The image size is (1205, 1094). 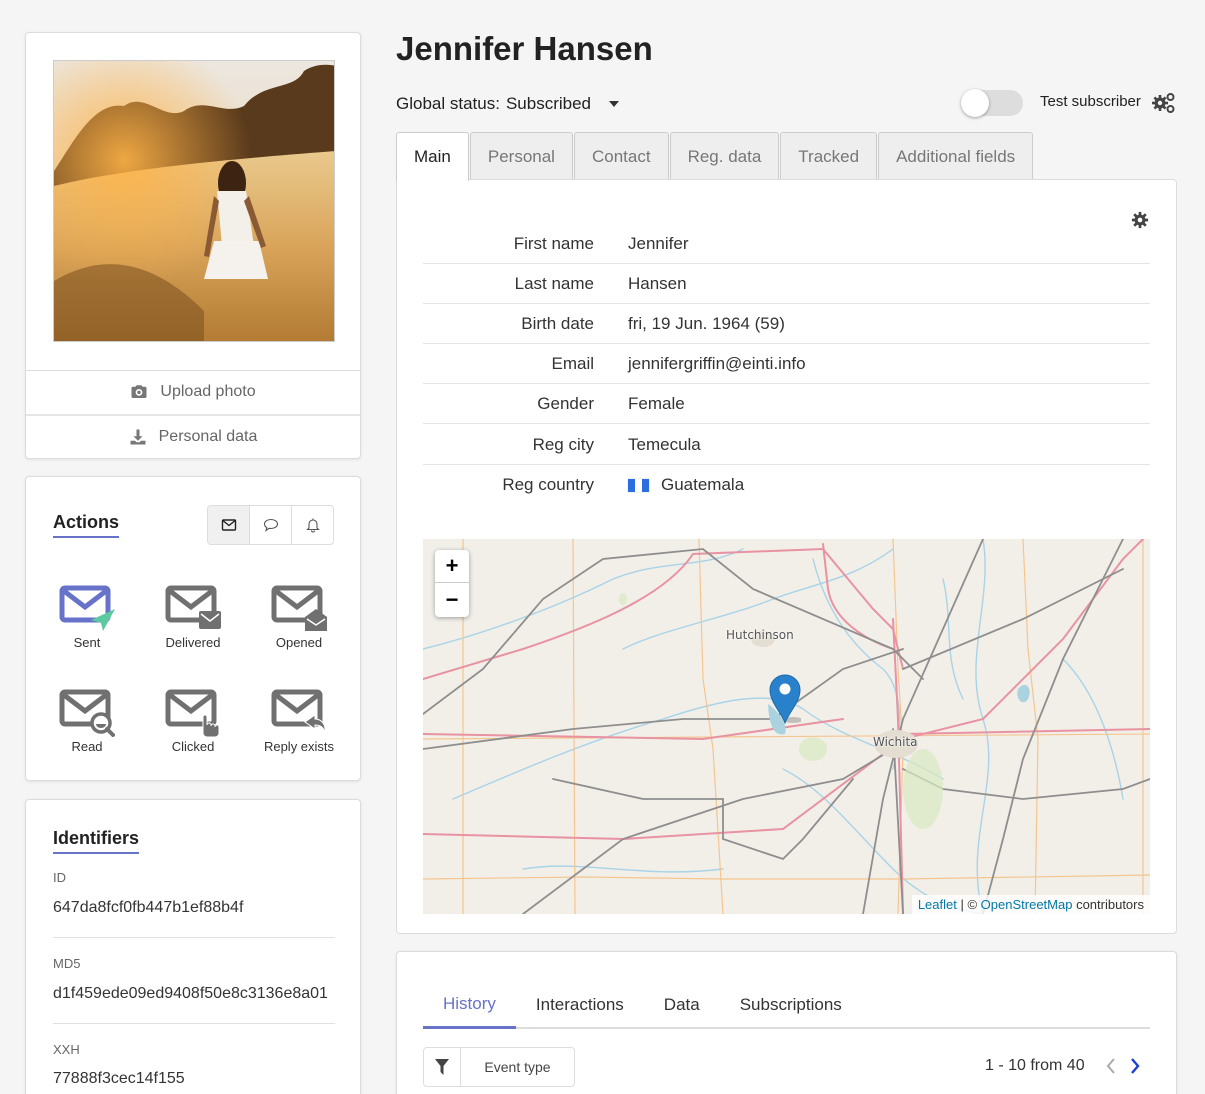 What do you see at coordinates (299, 608) in the screenshot?
I see `opened-envelope-icon` at bounding box center [299, 608].